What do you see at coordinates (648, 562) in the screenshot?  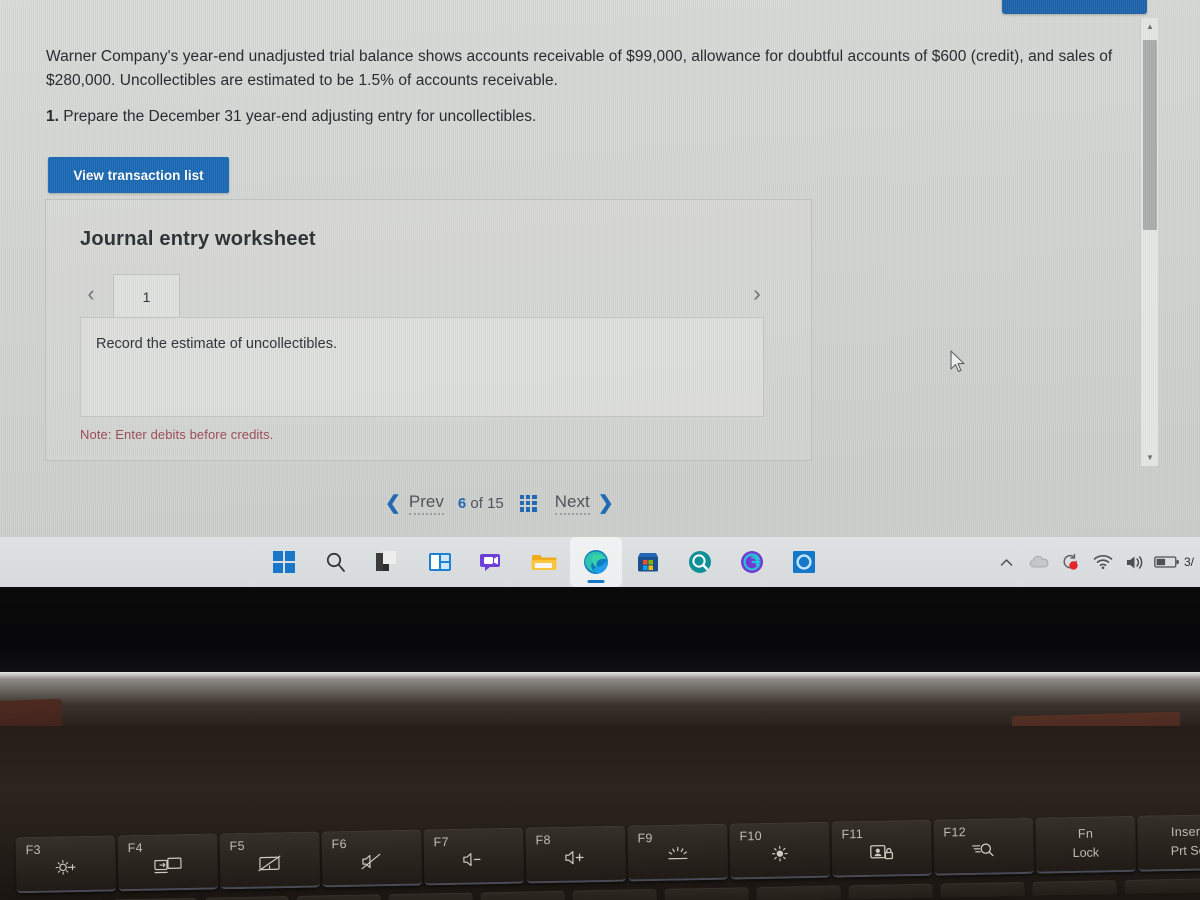 I see `microsoft-store-icon` at bounding box center [648, 562].